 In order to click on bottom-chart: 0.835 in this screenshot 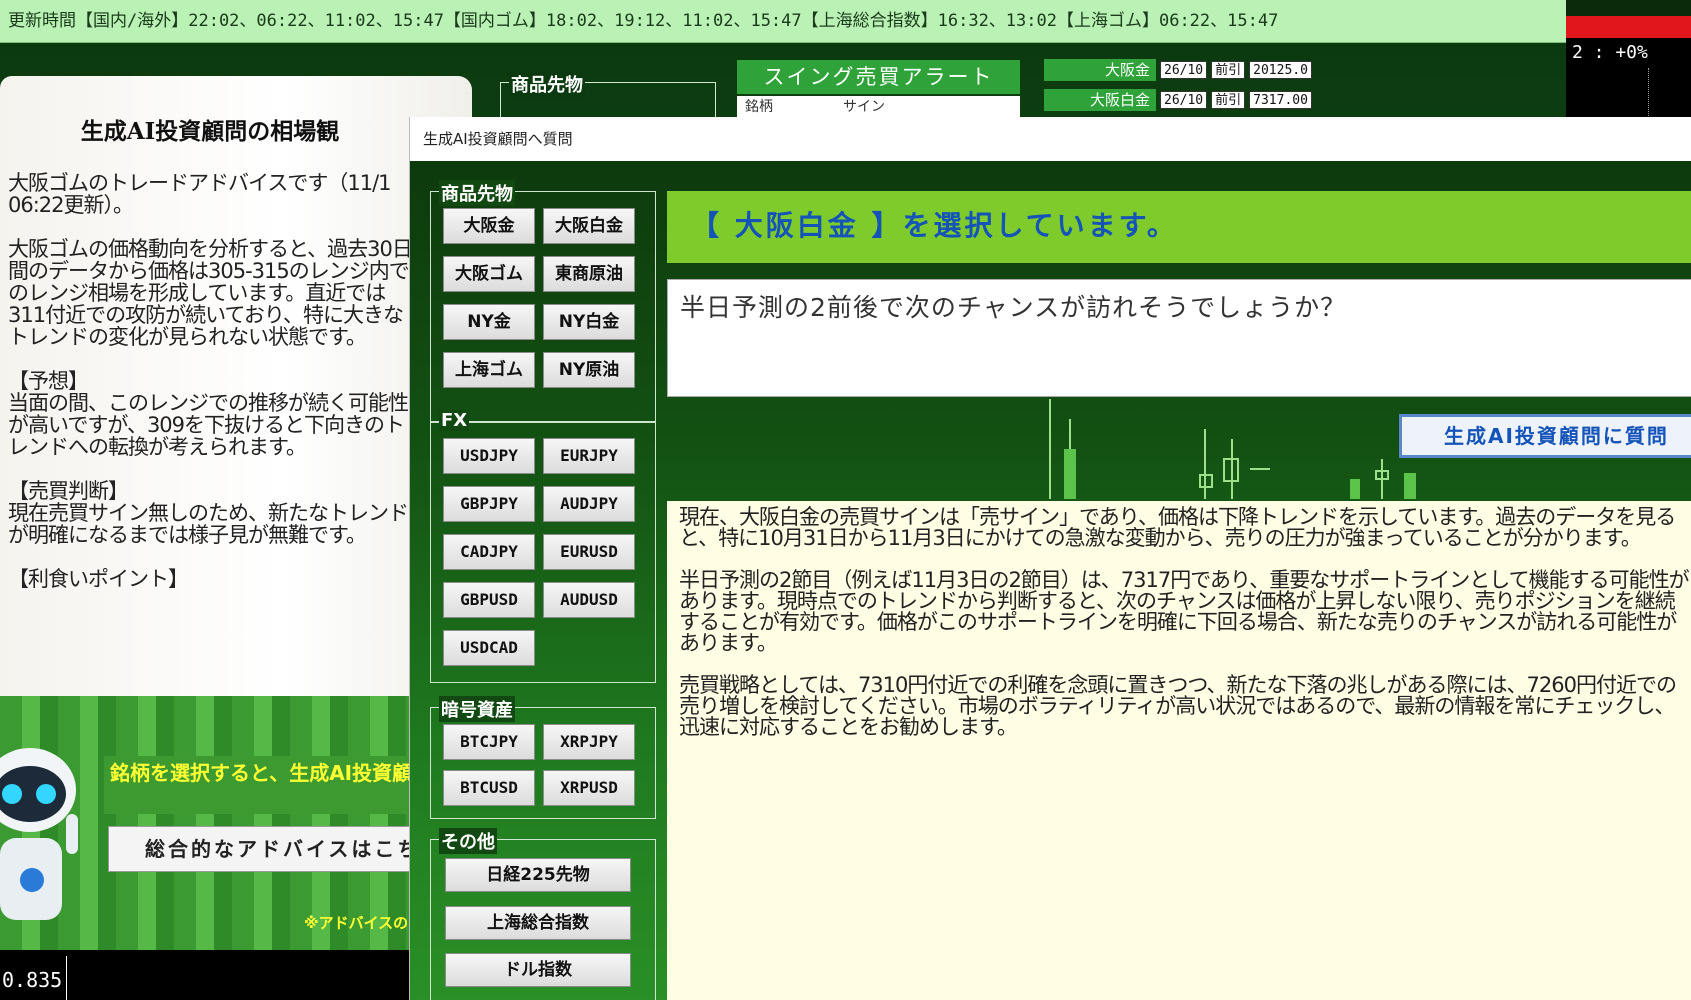, I will do `click(206, 975)`.